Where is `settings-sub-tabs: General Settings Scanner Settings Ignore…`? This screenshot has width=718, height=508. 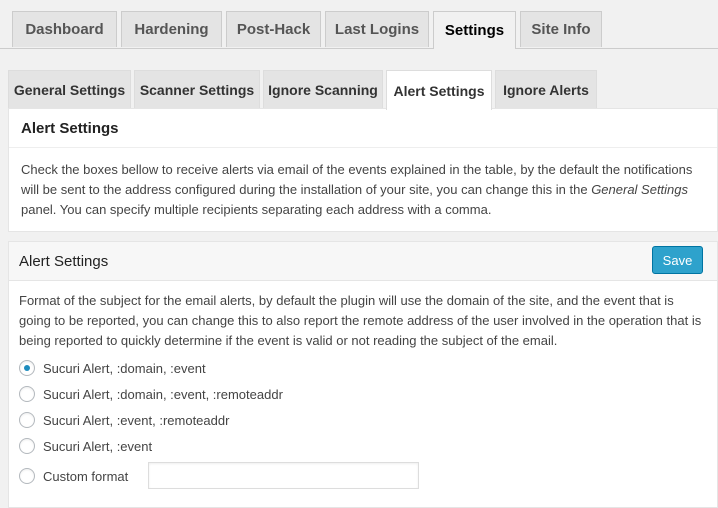
settings-sub-tabs: General Settings Scanner Settings Ignore… is located at coordinates (359, 90).